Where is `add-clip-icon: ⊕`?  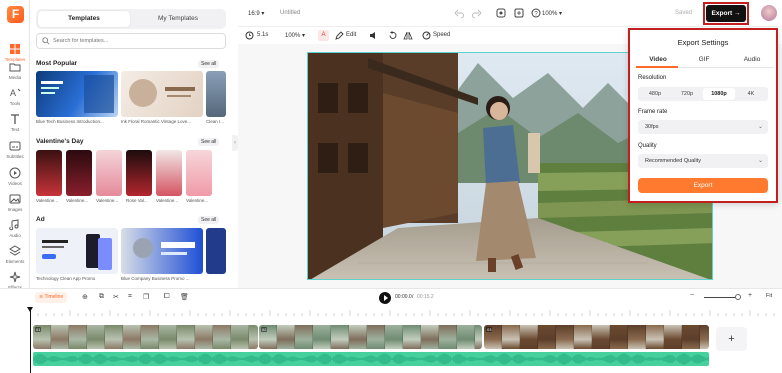 add-clip-icon: ⊕ is located at coordinates (85, 297).